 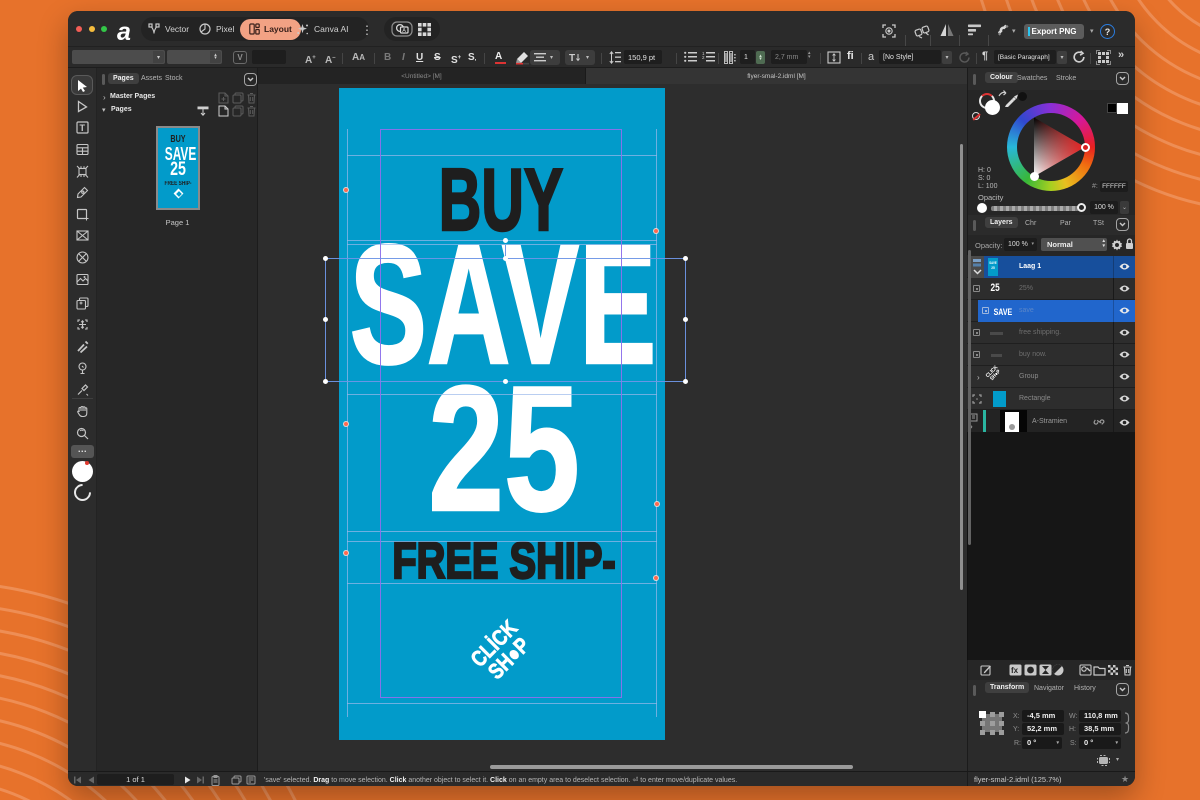 What do you see at coordinates (1015, 670) in the screenshot?
I see `svg-text: fx` at bounding box center [1015, 670].